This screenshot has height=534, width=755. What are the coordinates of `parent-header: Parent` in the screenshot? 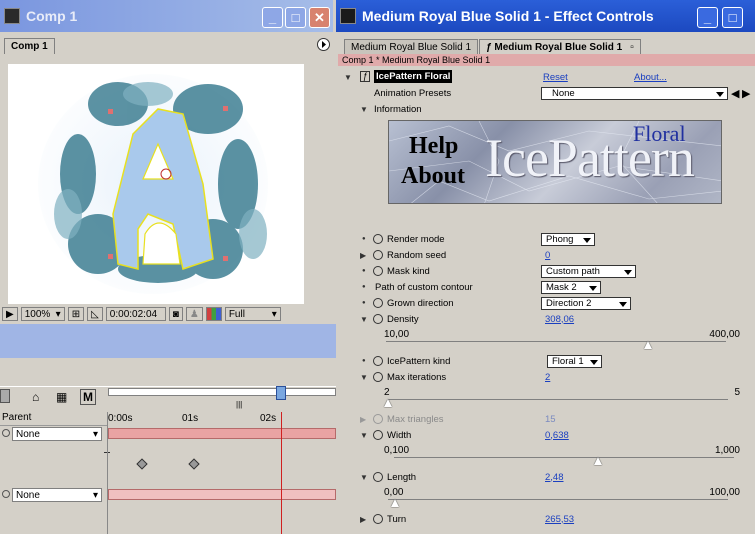 It's located at (54, 419).